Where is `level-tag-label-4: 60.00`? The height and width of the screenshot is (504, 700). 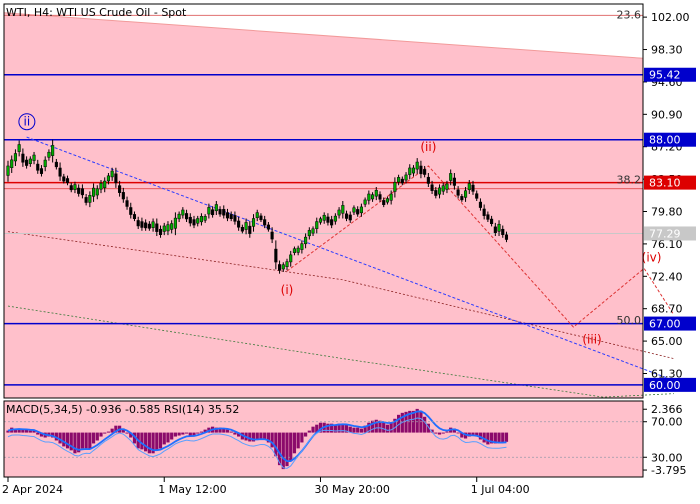 level-tag-label-4: 60.00 is located at coordinates (665, 385).